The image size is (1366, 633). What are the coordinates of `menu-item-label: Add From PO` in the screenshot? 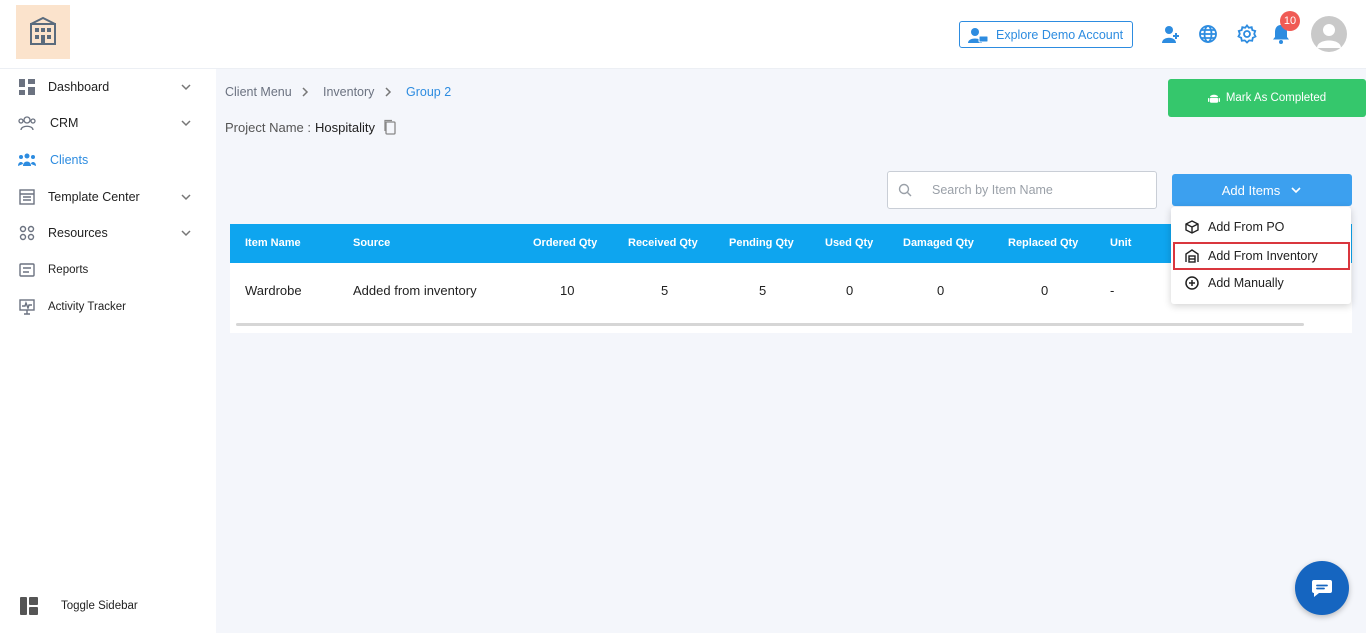 It's located at (1246, 227).